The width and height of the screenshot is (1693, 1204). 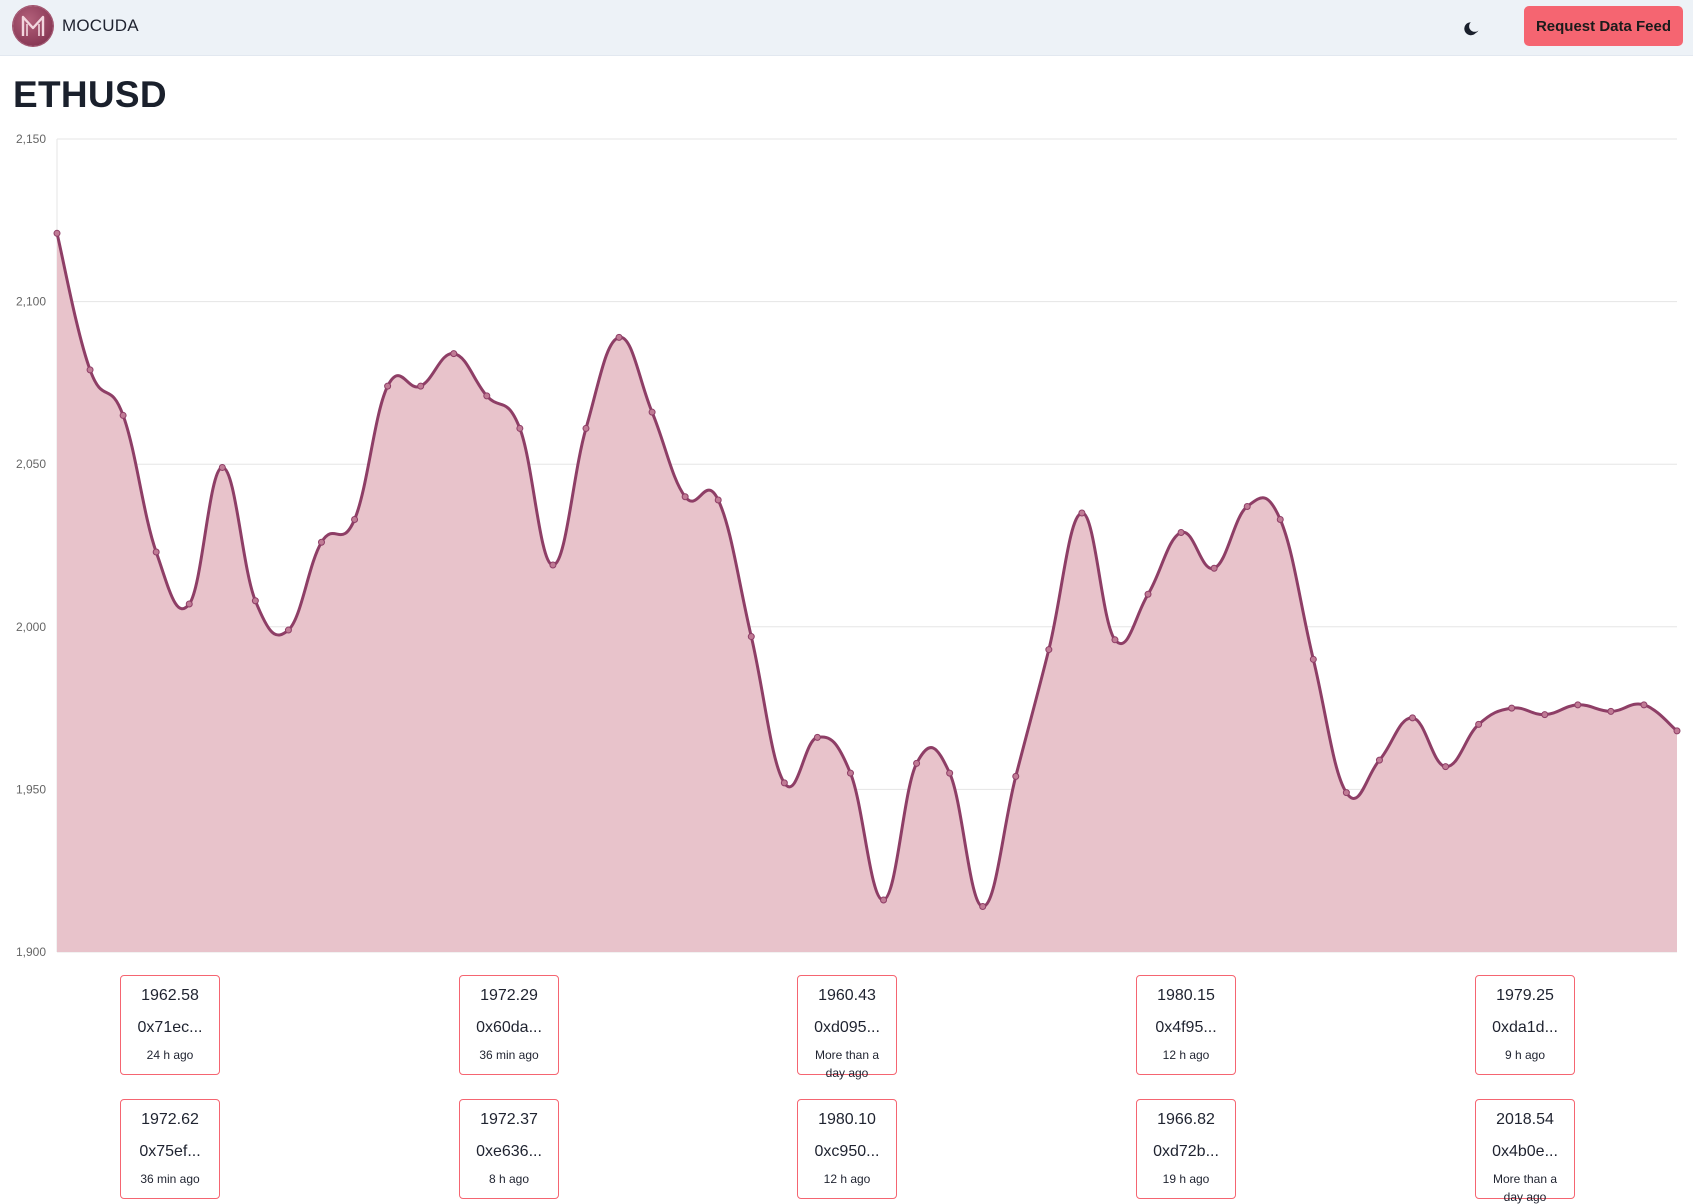 I want to click on logo-mark-icon, so click(x=33, y=25).